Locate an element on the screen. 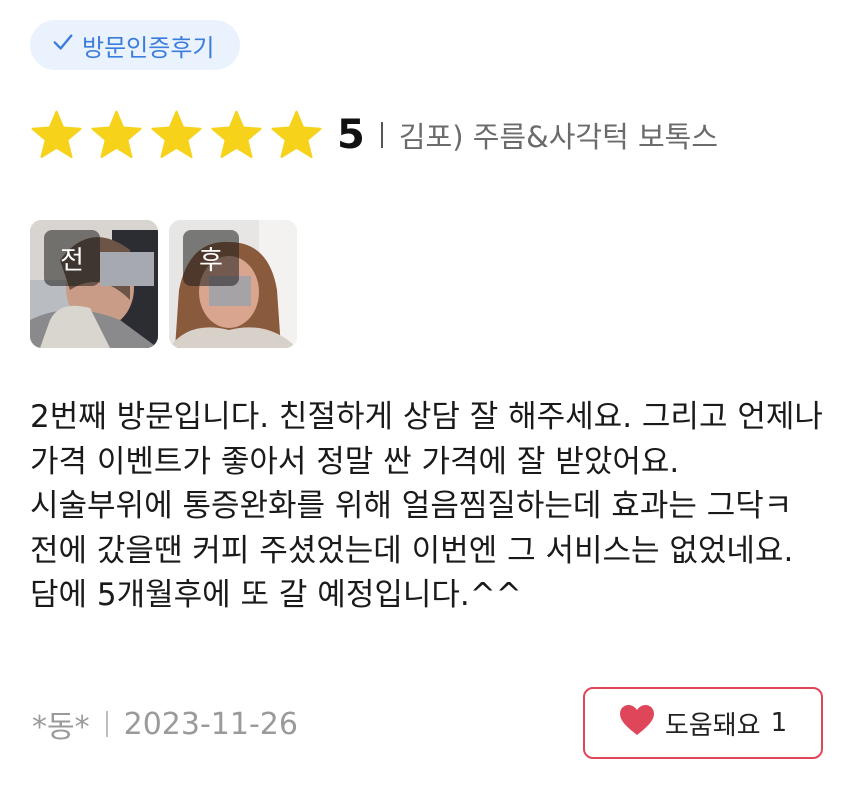 The image size is (856, 797). before-photo: 전 is located at coordinates (94, 284).